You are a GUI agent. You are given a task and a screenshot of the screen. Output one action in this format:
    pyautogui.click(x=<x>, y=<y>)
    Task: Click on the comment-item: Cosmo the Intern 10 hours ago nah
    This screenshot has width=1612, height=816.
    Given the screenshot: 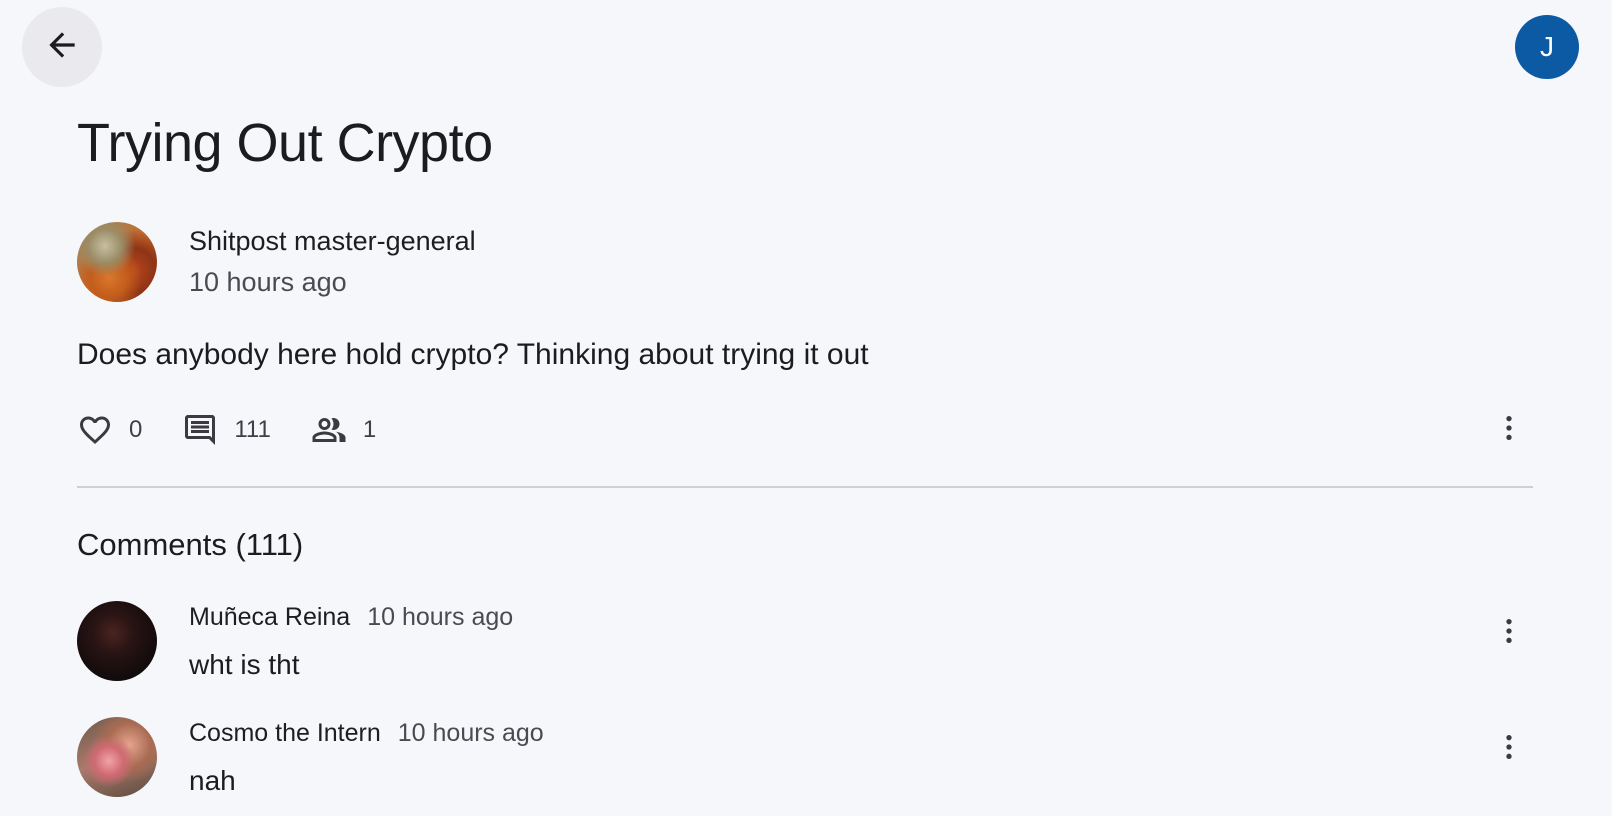 What is the action you would take?
    pyautogui.click(x=805, y=758)
    